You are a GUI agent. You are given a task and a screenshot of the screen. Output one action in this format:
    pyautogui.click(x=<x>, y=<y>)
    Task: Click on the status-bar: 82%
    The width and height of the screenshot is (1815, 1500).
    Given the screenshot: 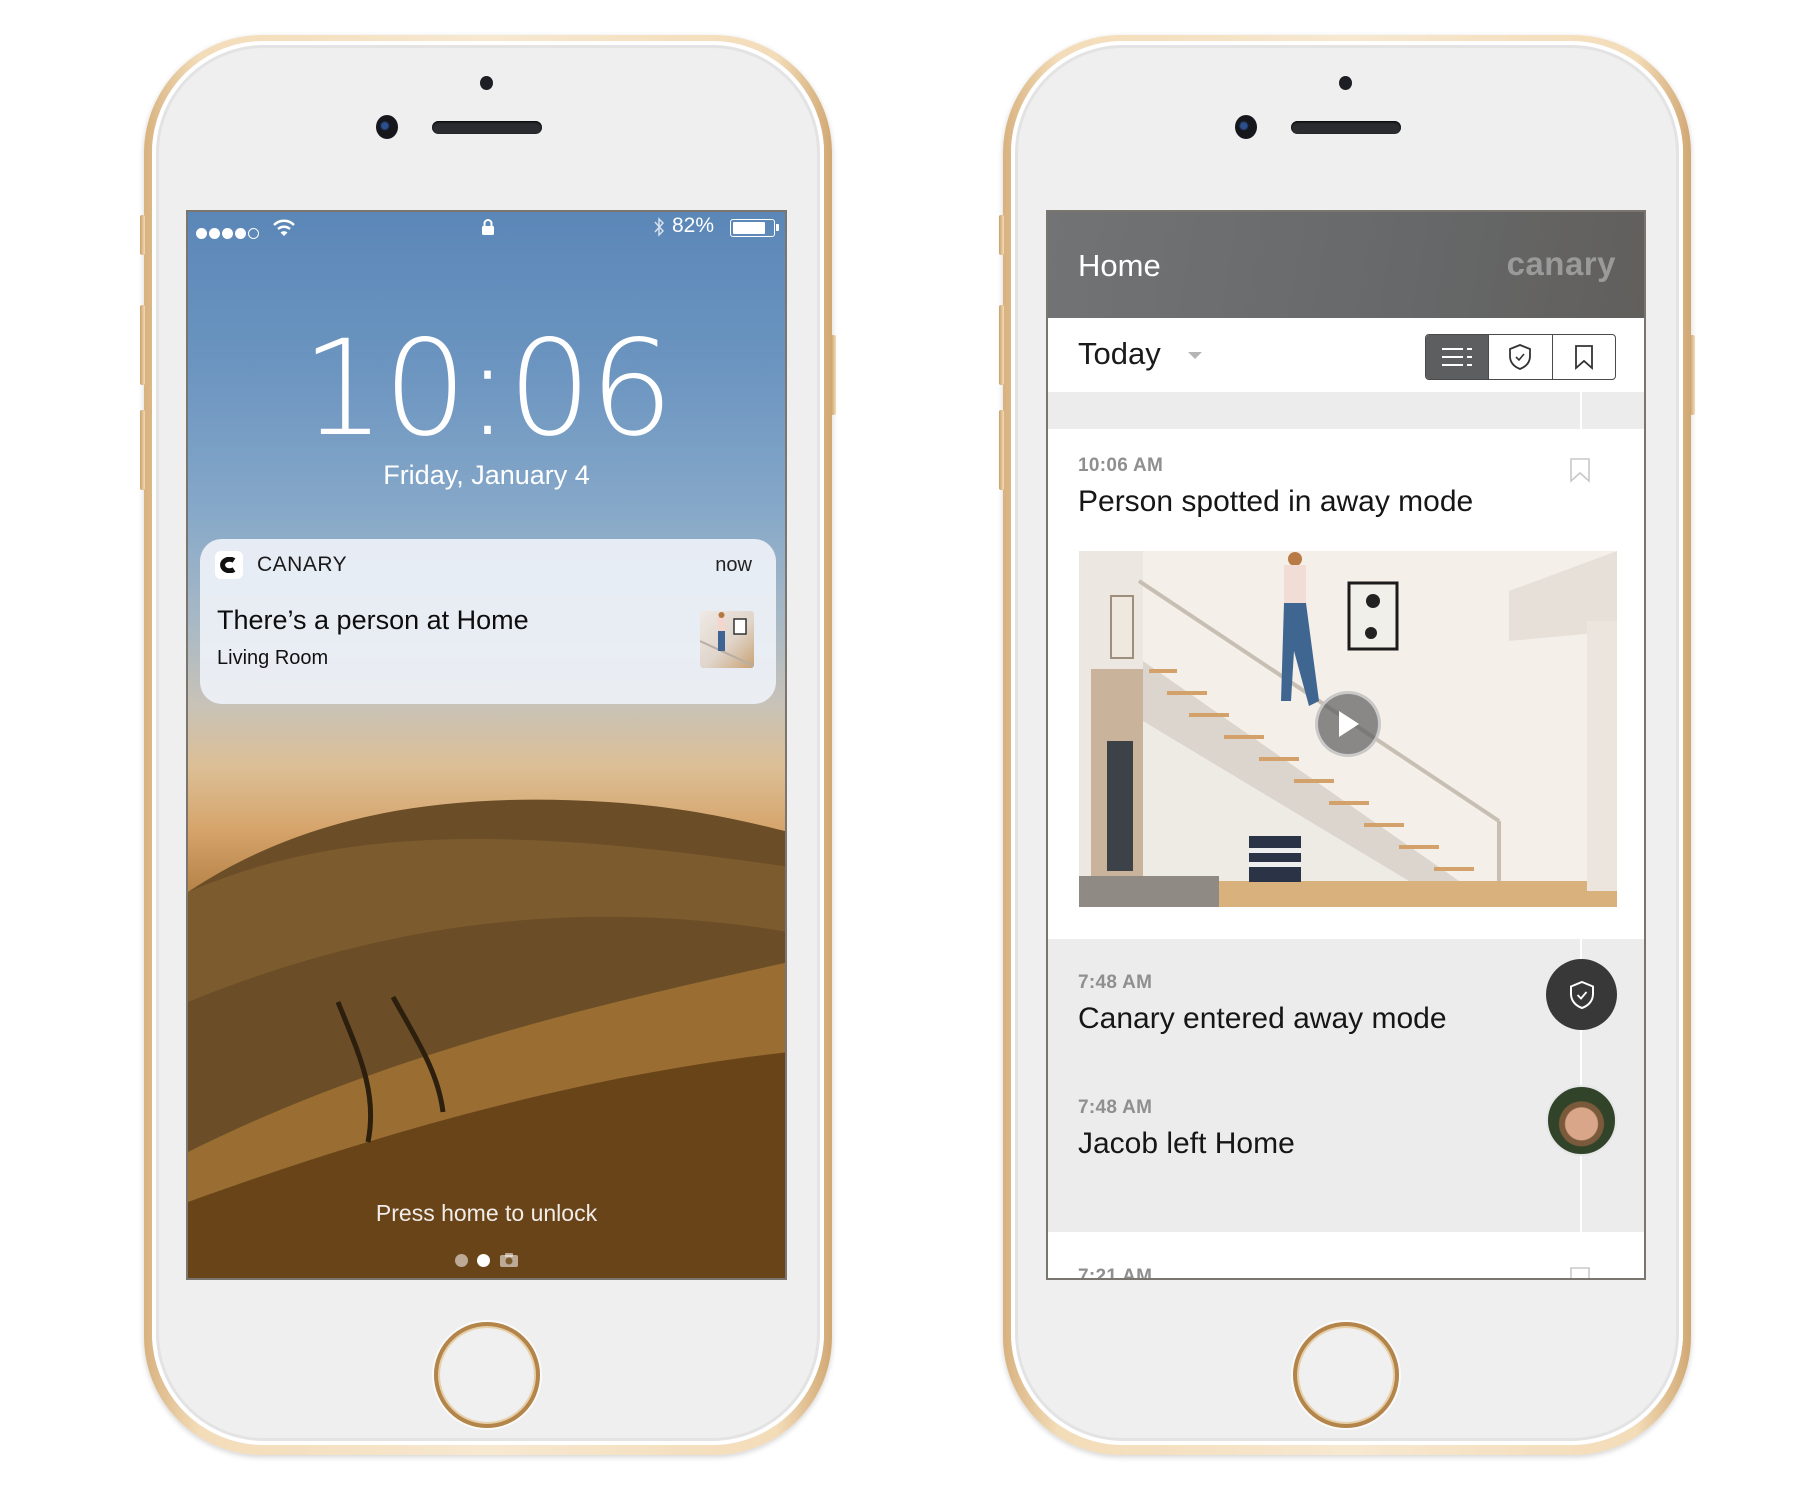 What is the action you would take?
    pyautogui.click(x=486, y=227)
    